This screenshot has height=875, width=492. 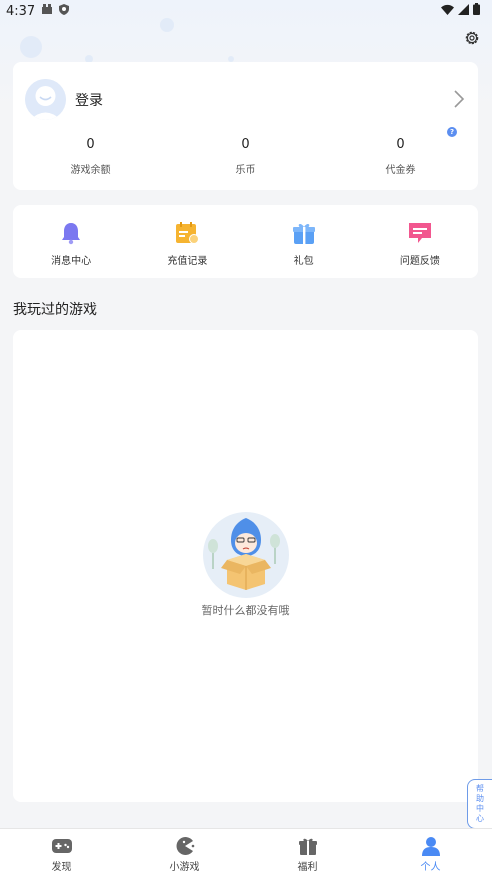 I want to click on stat-lebi: 0 乐币, so click(x=245, y=156).